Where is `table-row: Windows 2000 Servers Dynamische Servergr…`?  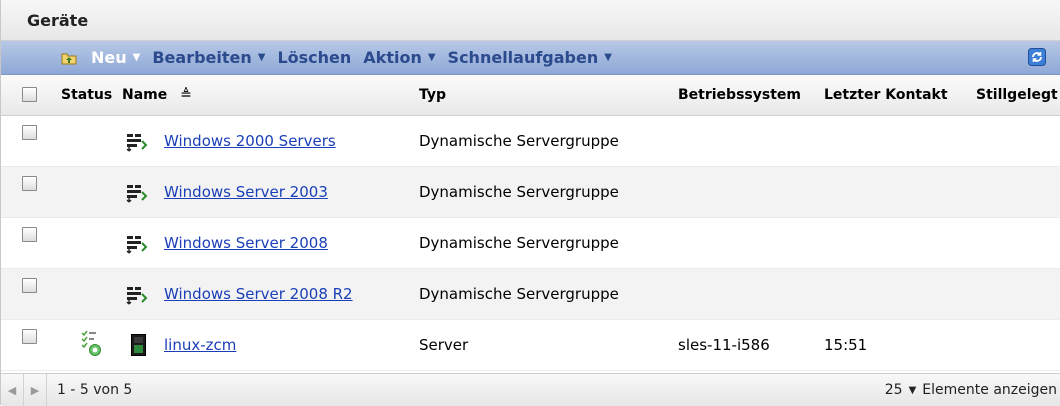
table-row: Windows 2000 Servers Dynamische Servergr… is located at coordinates (530, 141).